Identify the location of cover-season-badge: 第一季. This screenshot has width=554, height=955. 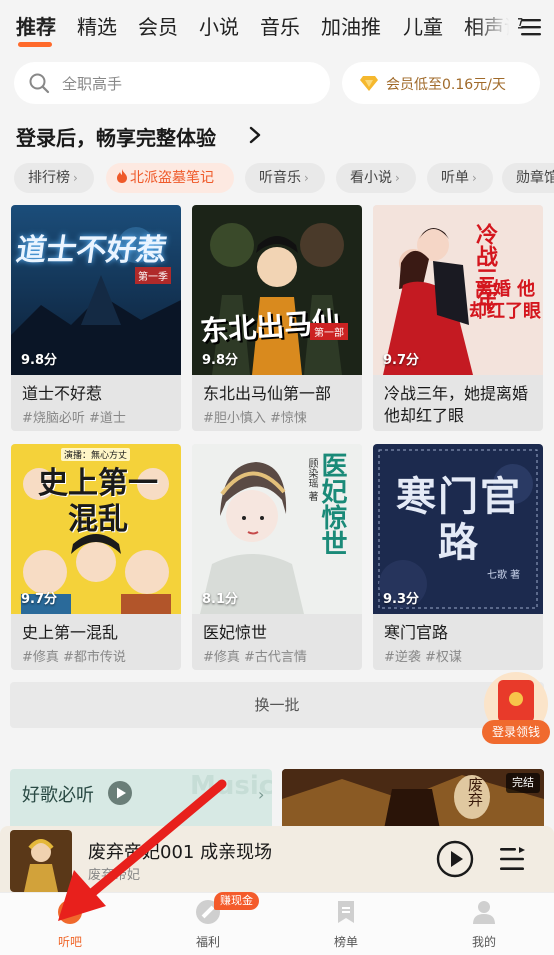
(153, 275).